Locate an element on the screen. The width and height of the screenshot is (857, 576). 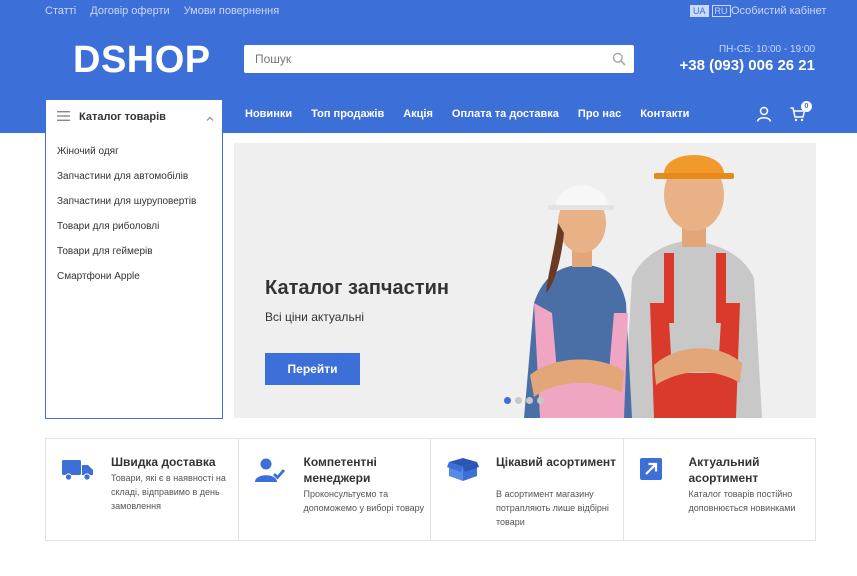
feature-title: Актуальний асортимент is located at coordinates (724, 470).